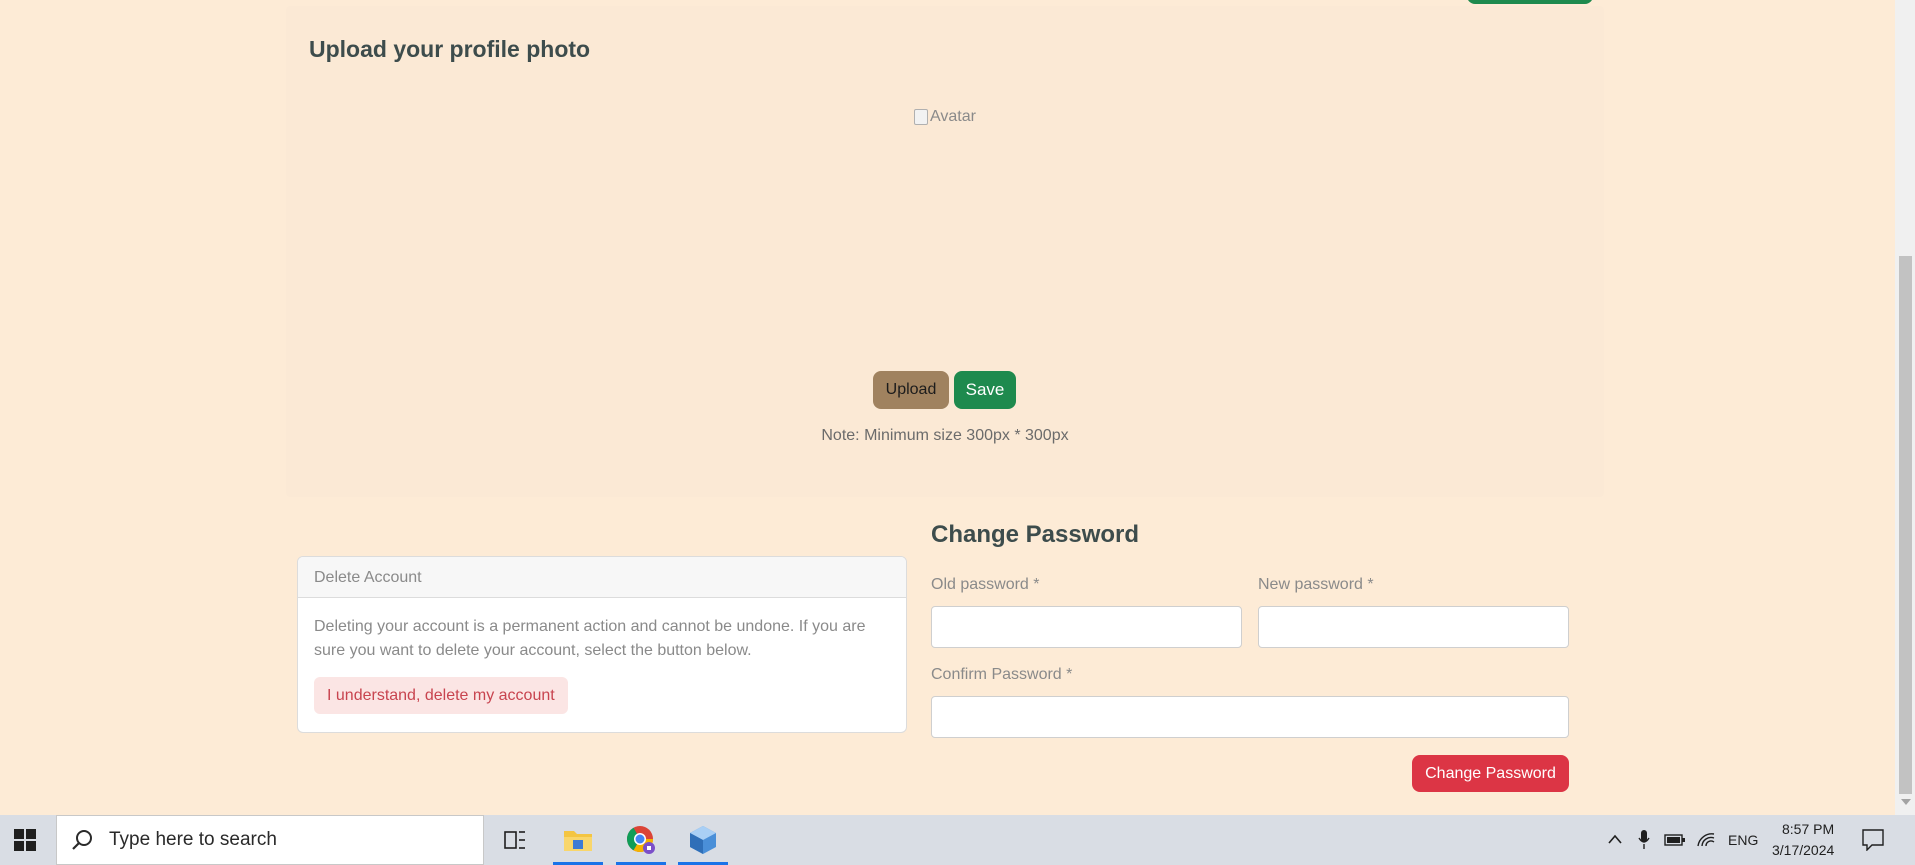 The image size is (1915, 865). What do you see at coordinates (911, 390) in the screenshot?
I see `upload-button: Upload` at bounding box center [911, 390].